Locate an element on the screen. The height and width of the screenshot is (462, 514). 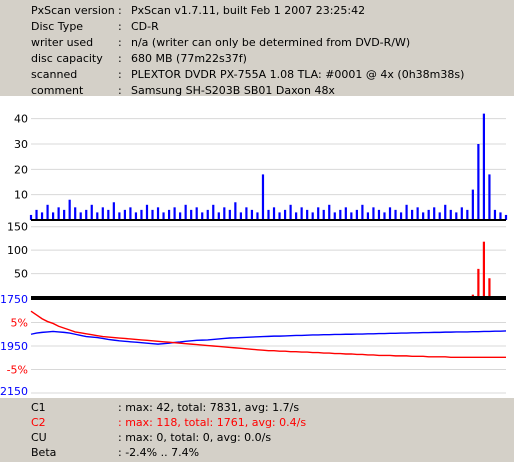
info-key: disc capacity is located at coordinates (67, 58).